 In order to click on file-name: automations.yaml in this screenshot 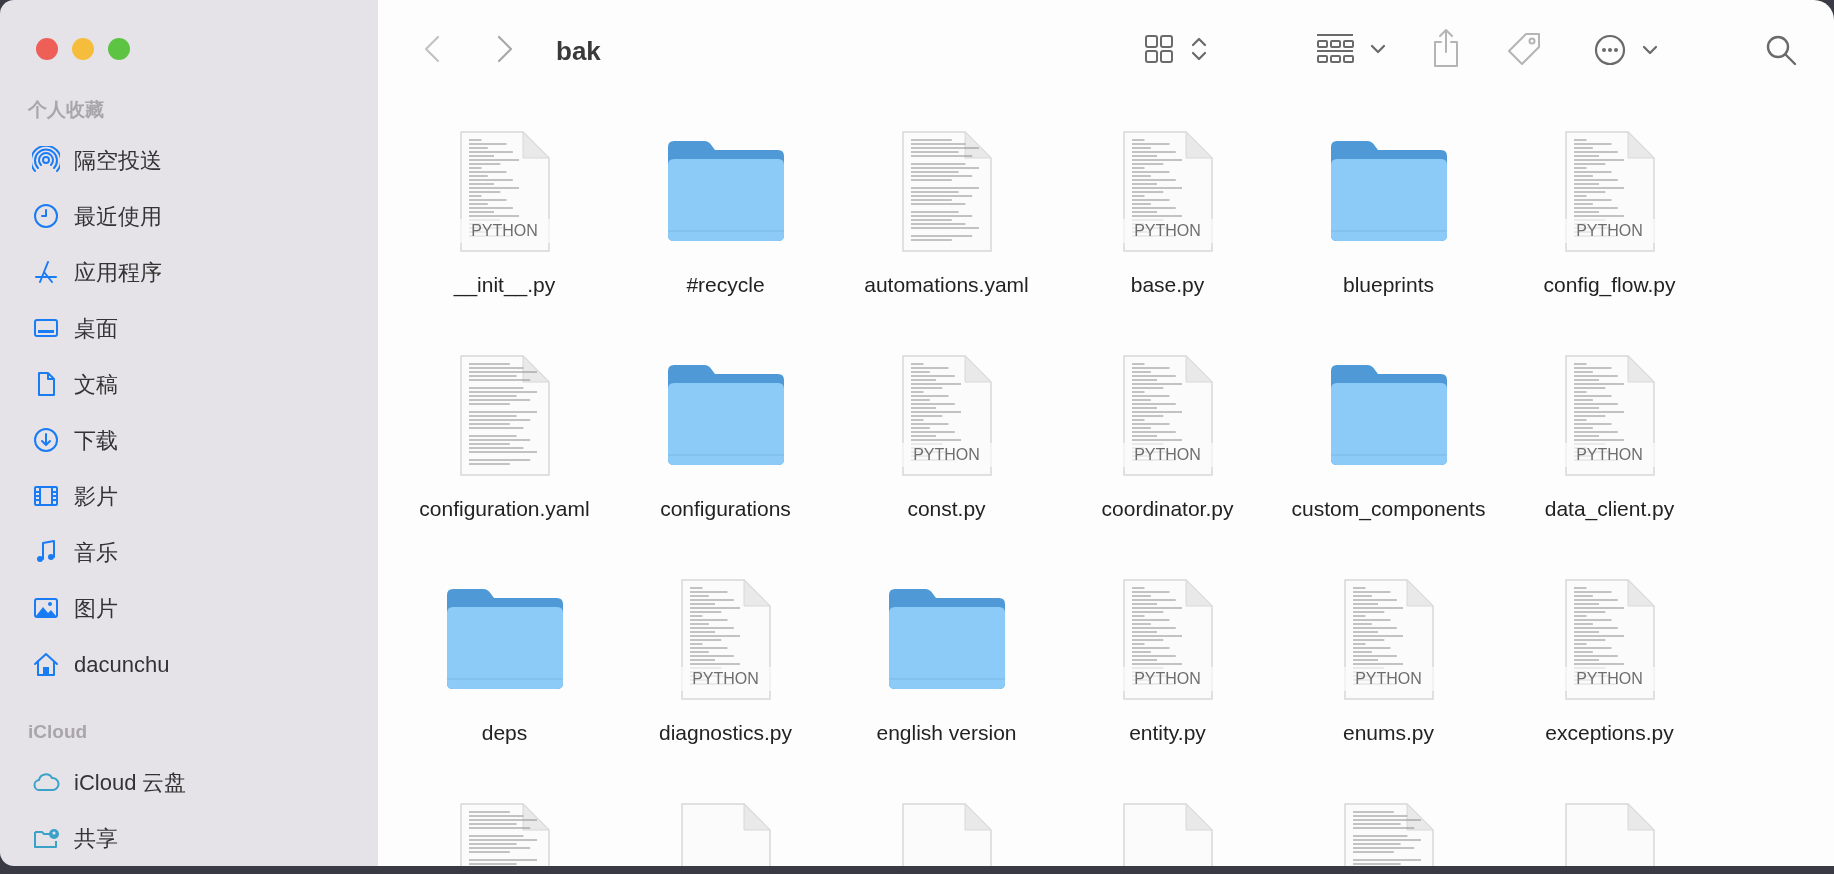, I will do `click(946, 285)`.